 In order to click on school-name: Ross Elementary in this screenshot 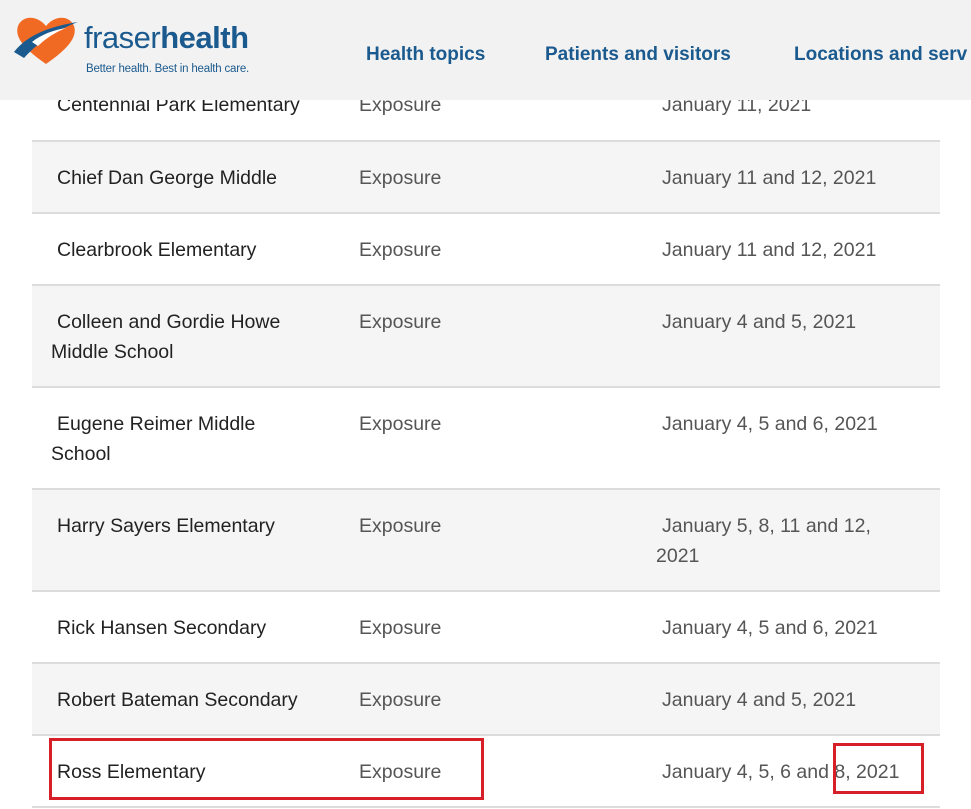, I will do `click(131, 772)`.